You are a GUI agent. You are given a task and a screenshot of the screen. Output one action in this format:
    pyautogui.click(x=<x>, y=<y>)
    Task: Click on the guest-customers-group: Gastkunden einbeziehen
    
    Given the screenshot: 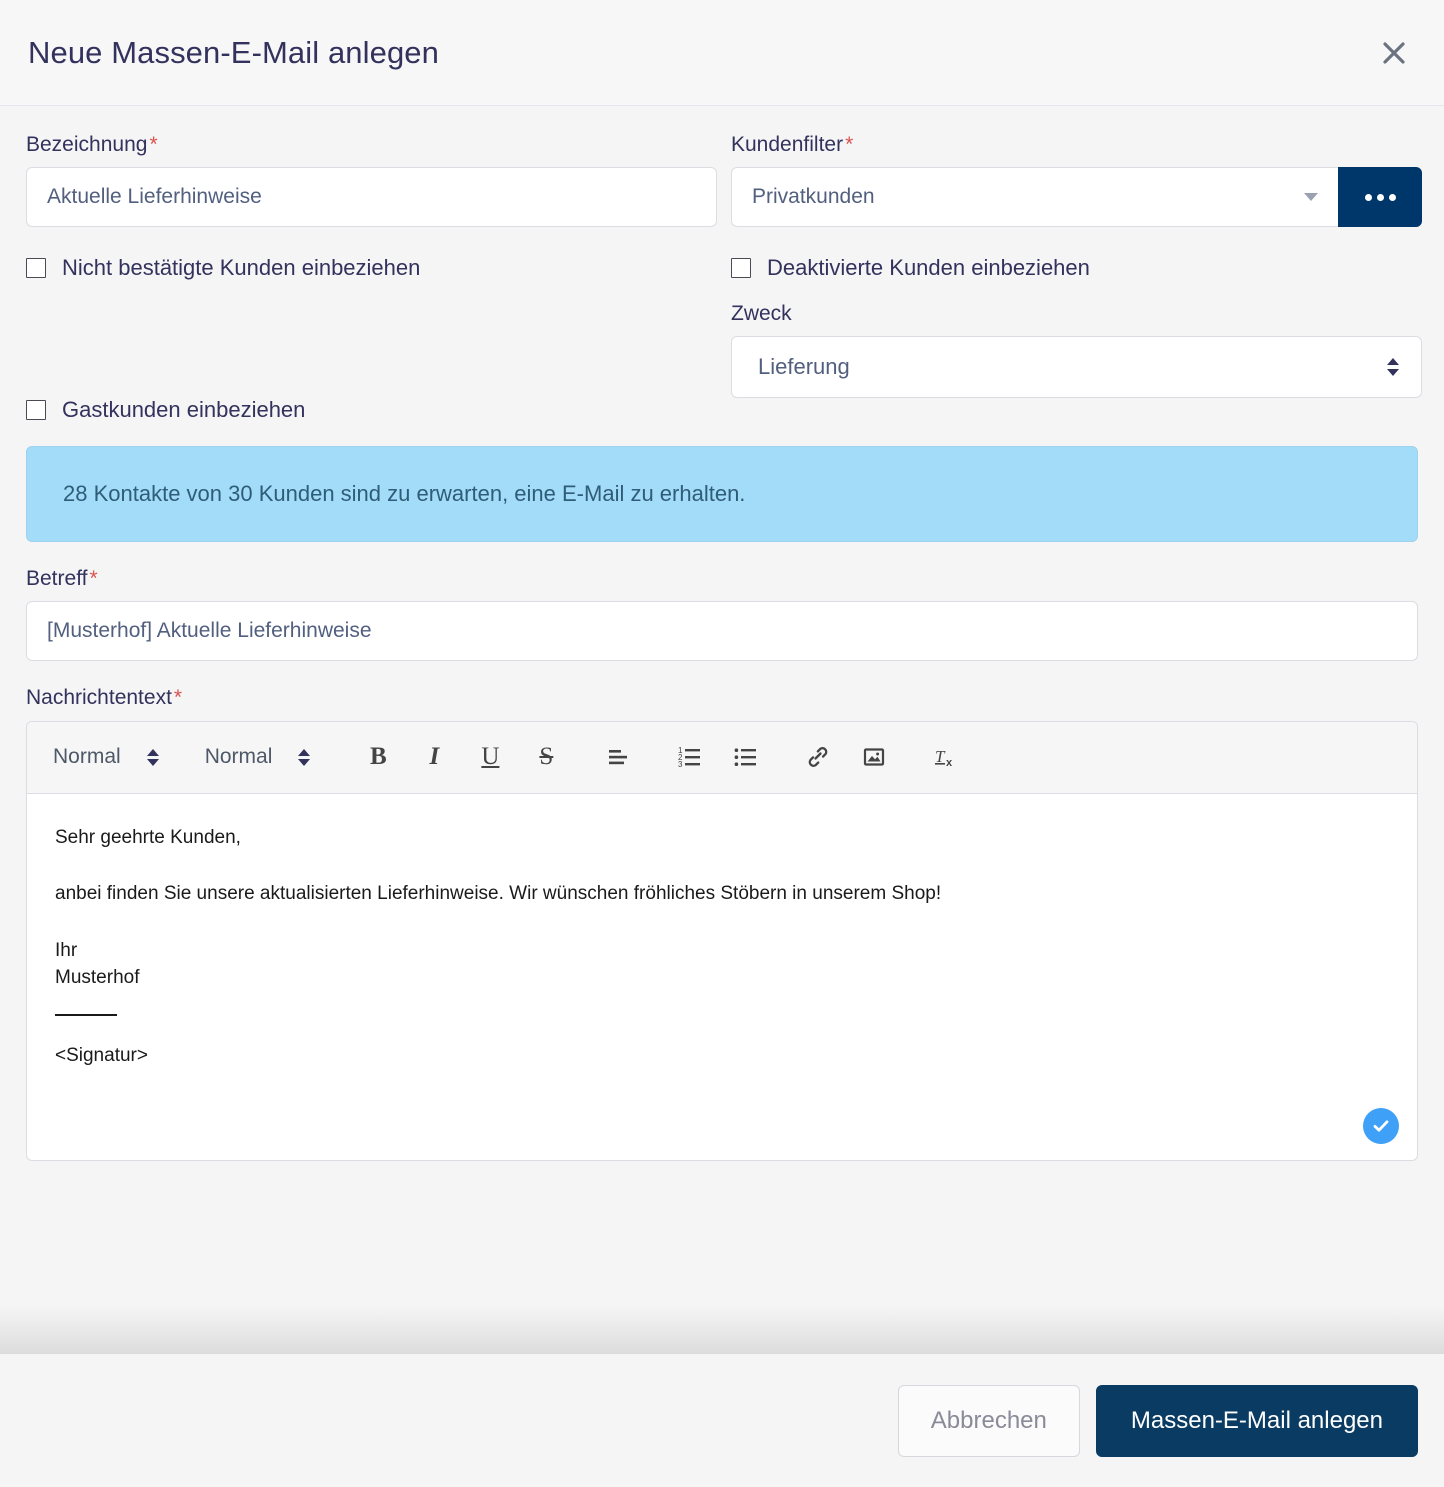 What is the action you would take?
    pyautogui.click(x=371, y=352)
    